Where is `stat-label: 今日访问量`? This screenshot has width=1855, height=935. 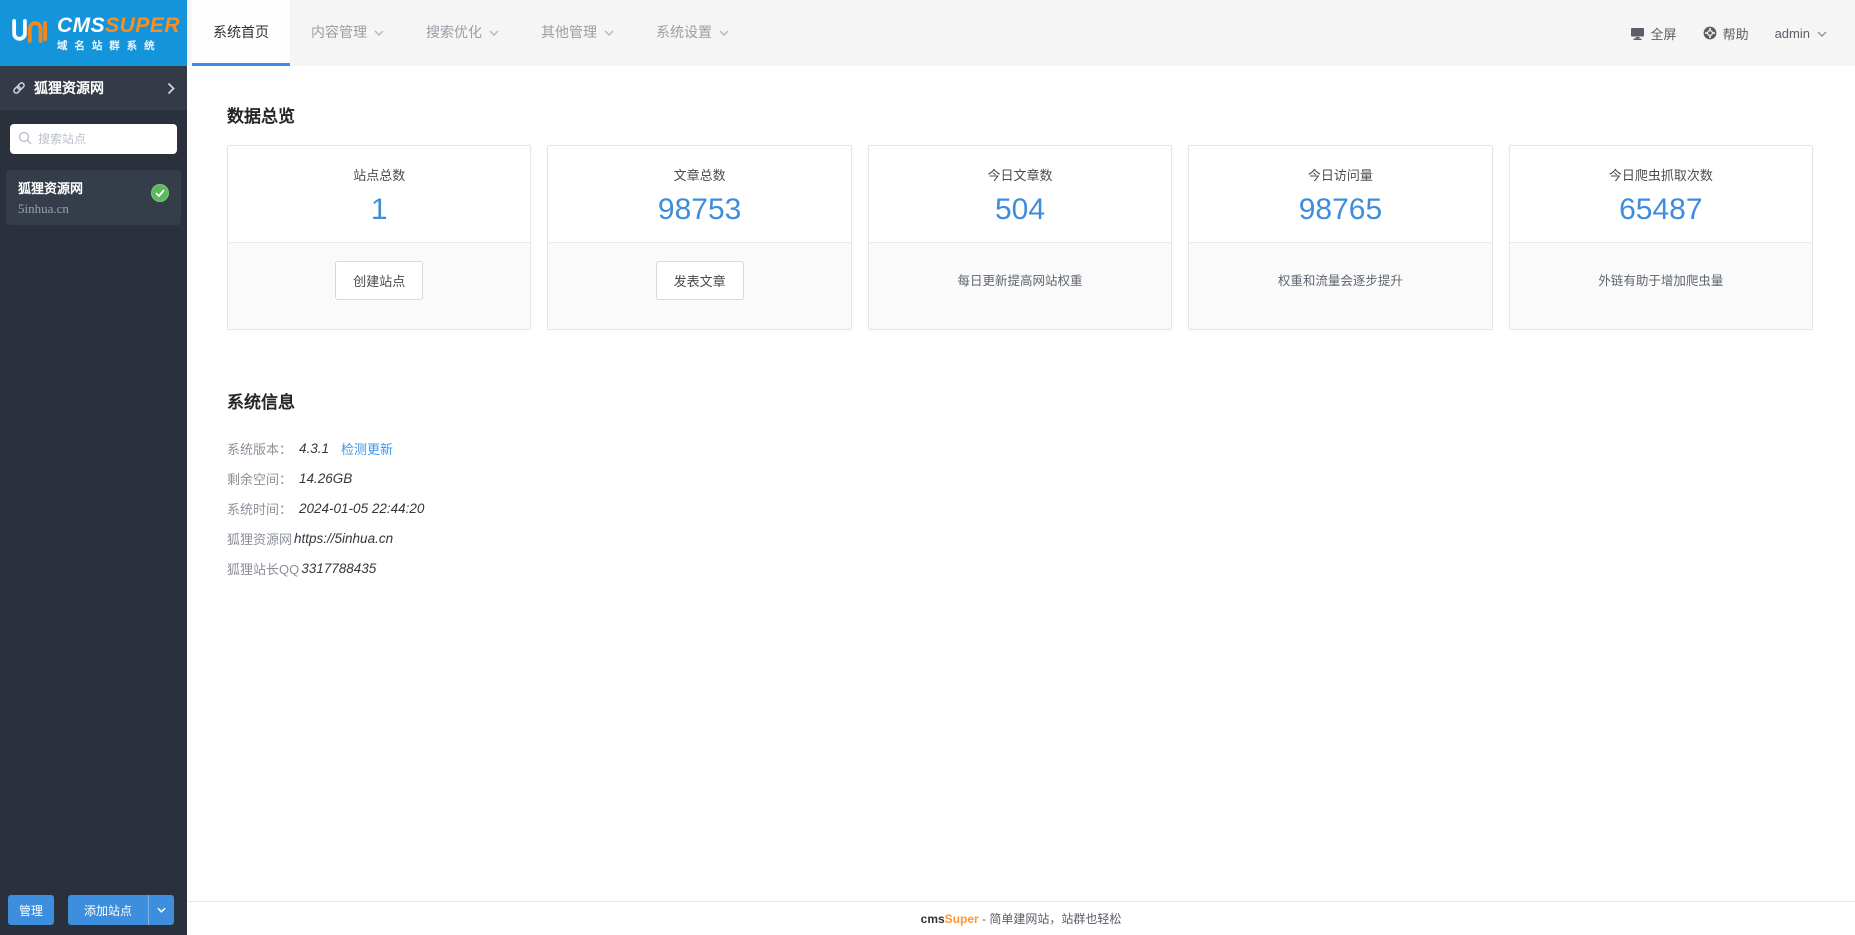 stat-label: 今日访问量 is located at coordinates (1340, 175).